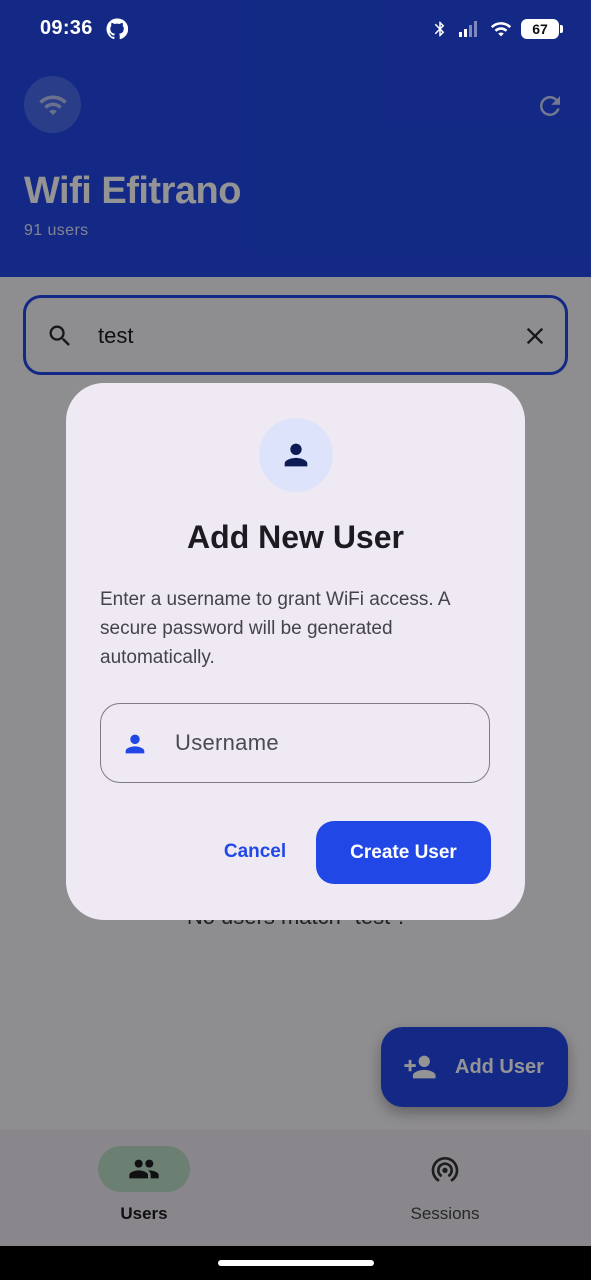 The height and width of the screenshot is (1280, 591). What do you see at coordinates (255, 852) in the screenshot?
I see `cancel-button: Cancel` at bounding box center [255, 852].